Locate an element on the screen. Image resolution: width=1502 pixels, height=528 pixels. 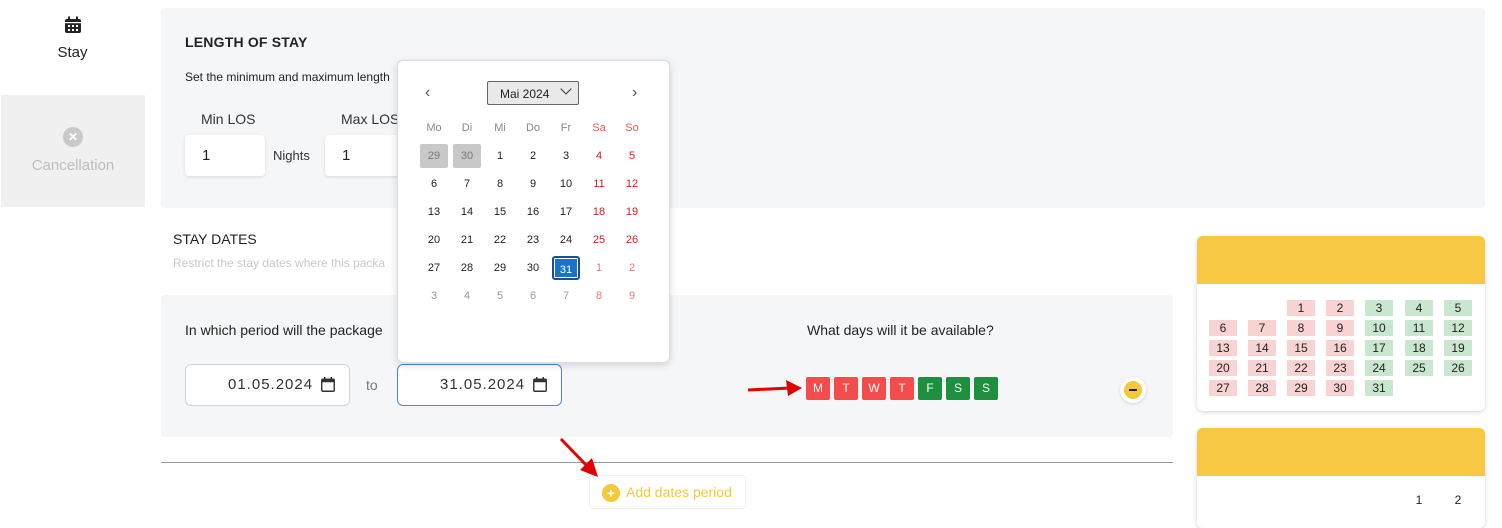
calendar-day: 12 is located at coordinates (632, 184).